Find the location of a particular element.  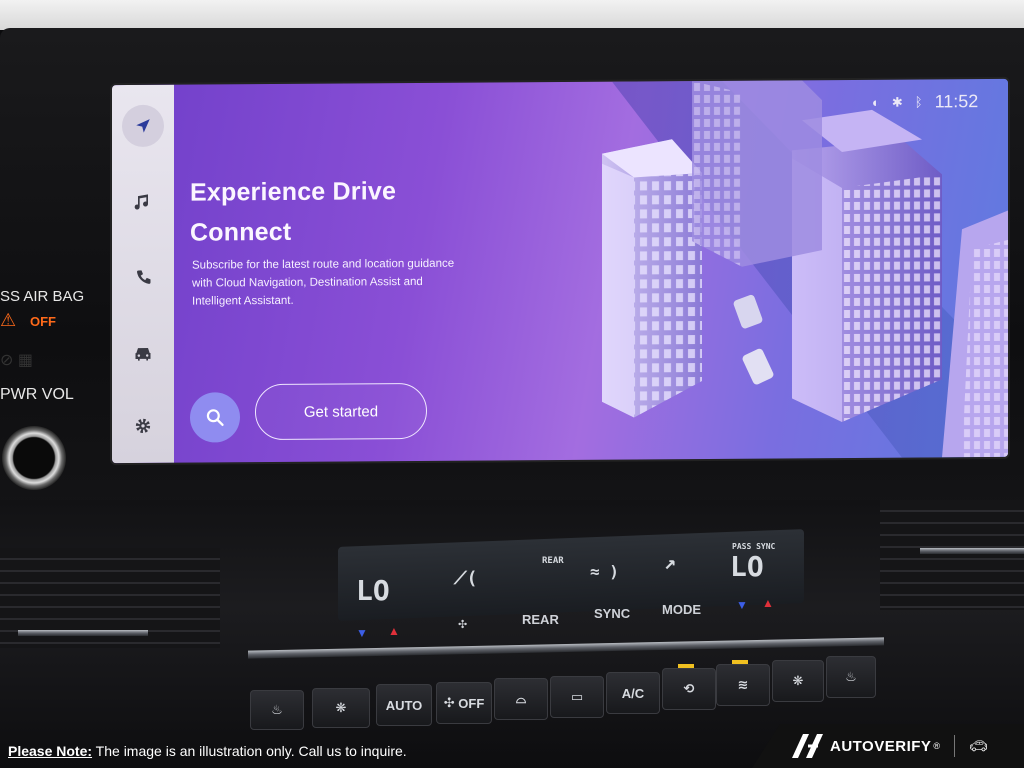

recirculation-button: ⟲ is located at coordinates (689, 689).